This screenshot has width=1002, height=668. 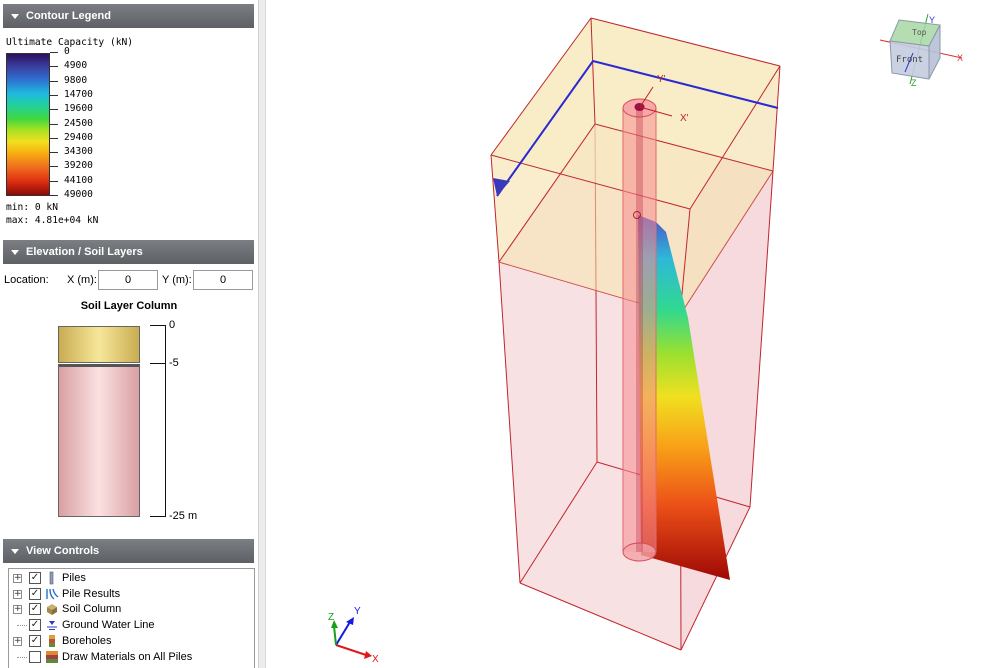 What do you see at coordinates (78, 94) in the screenshot?
I see `legend-tick-label: 14700` at bounding box center [78, 94].